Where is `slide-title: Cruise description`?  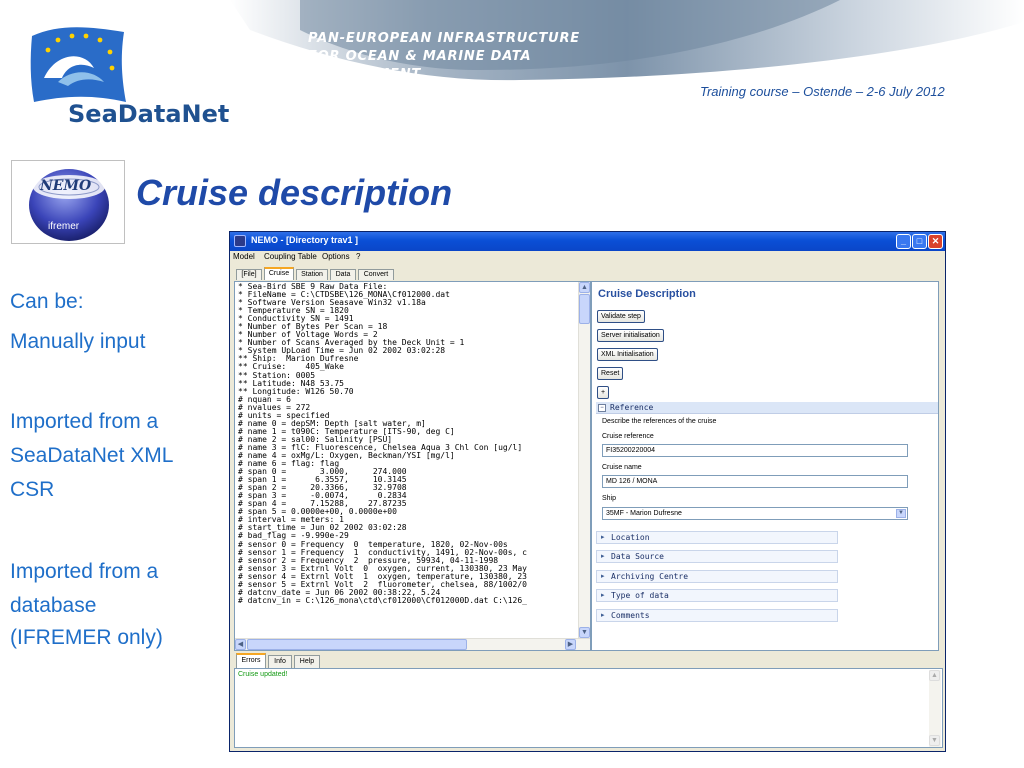 slide-title: Cruise description is located at coordinates (294, 192).